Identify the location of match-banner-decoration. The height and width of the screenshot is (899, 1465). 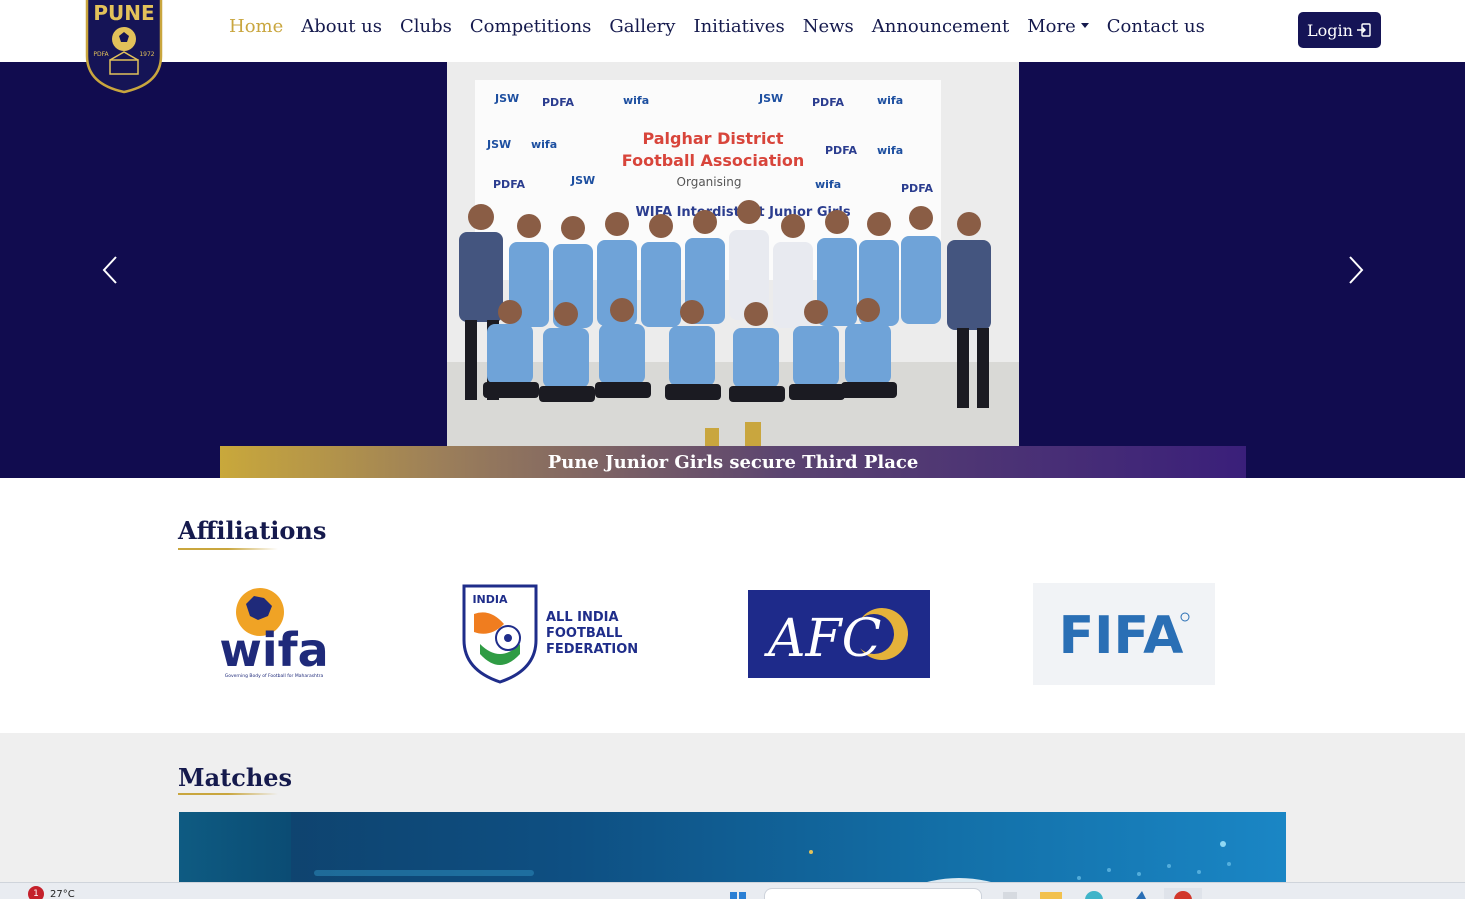
(772, 866).